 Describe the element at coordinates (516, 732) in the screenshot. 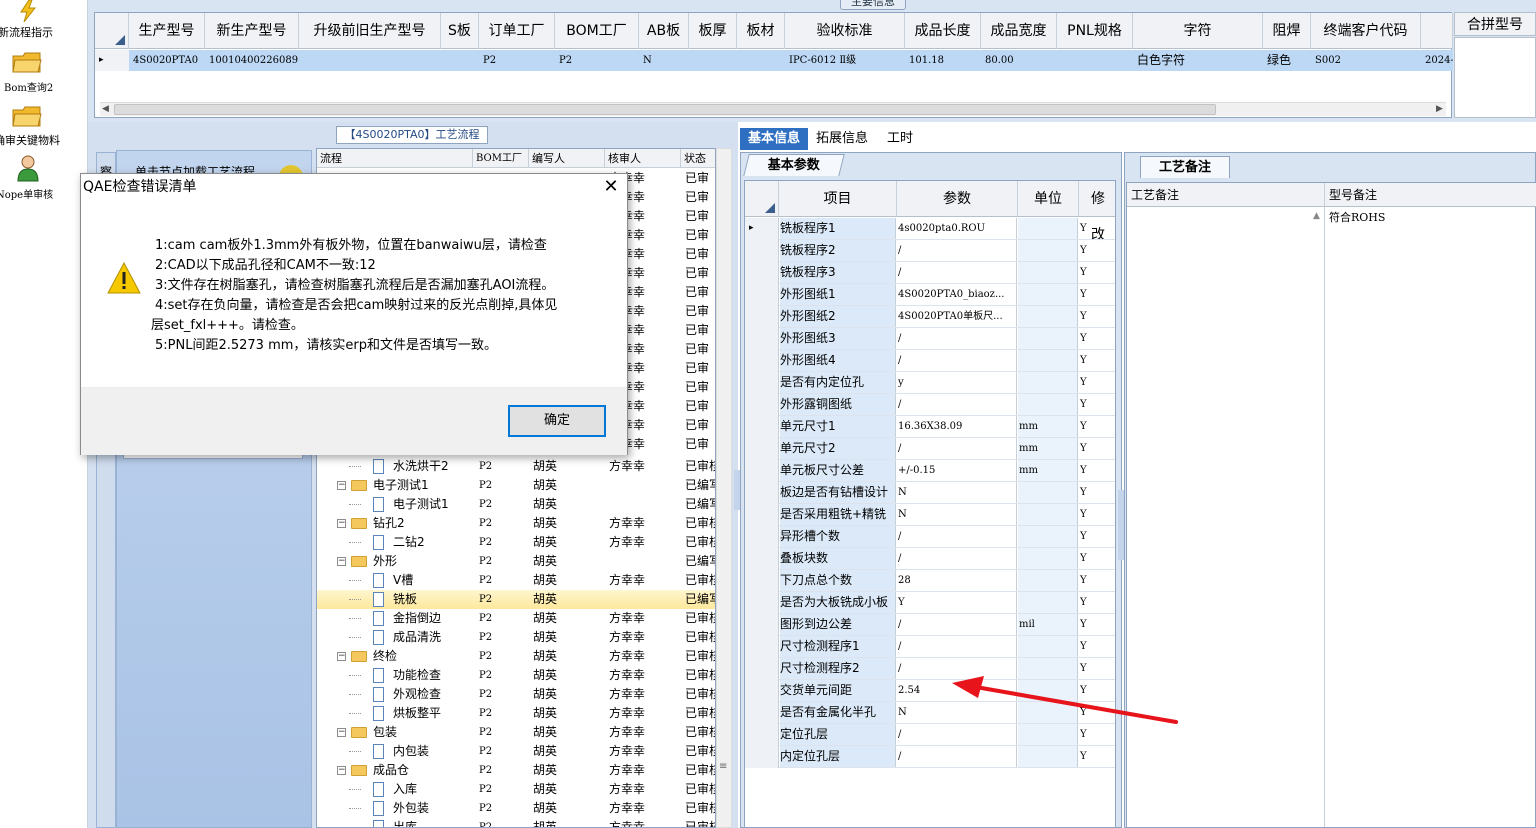

I see `tree-row: − 包装 P2 胡英 方幸幸 已审核` at that location.